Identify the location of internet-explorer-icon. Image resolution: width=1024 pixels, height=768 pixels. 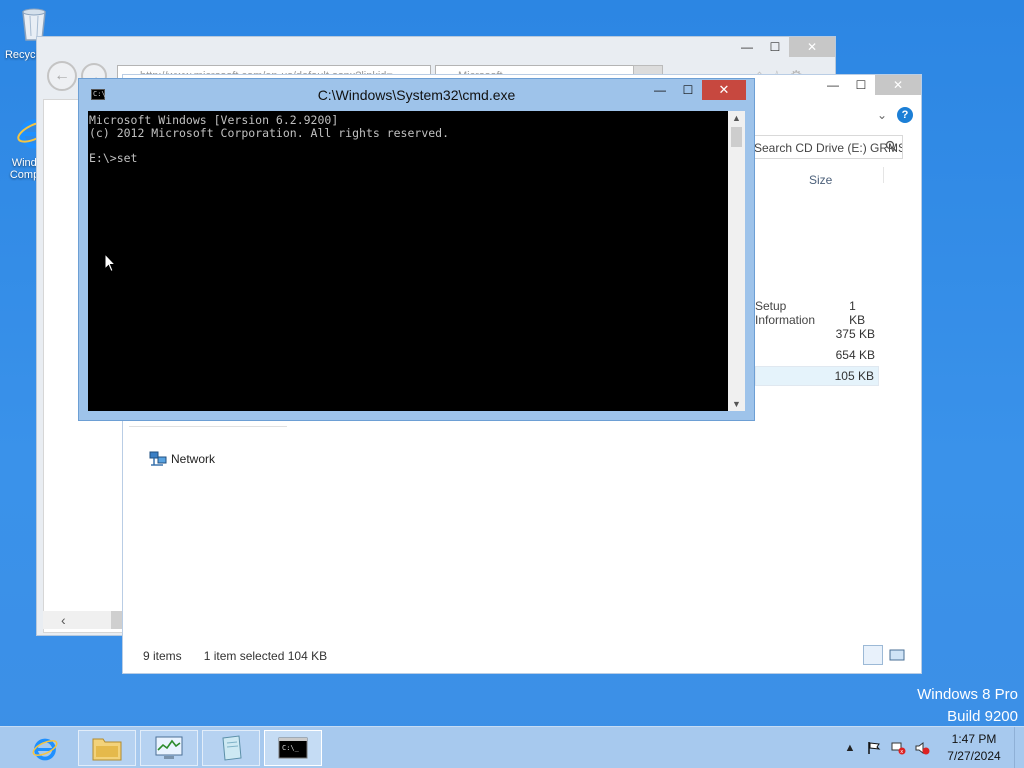
(45, 749).